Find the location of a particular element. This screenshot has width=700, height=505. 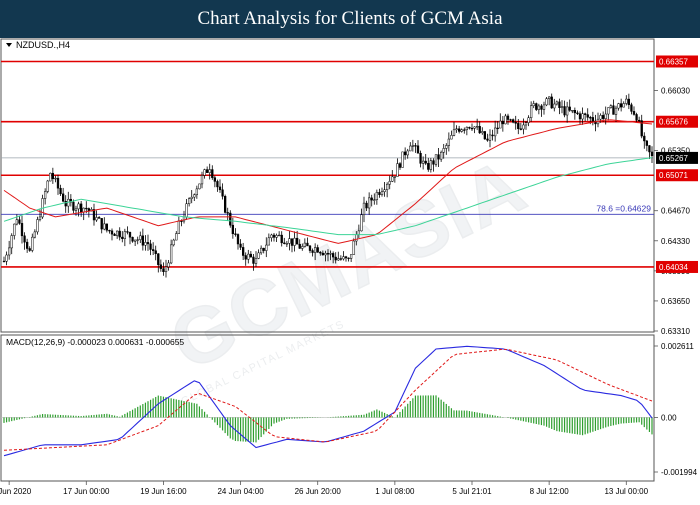

time-tick-label: 1 Jul 08:00 is located at coordinates (395, 491).